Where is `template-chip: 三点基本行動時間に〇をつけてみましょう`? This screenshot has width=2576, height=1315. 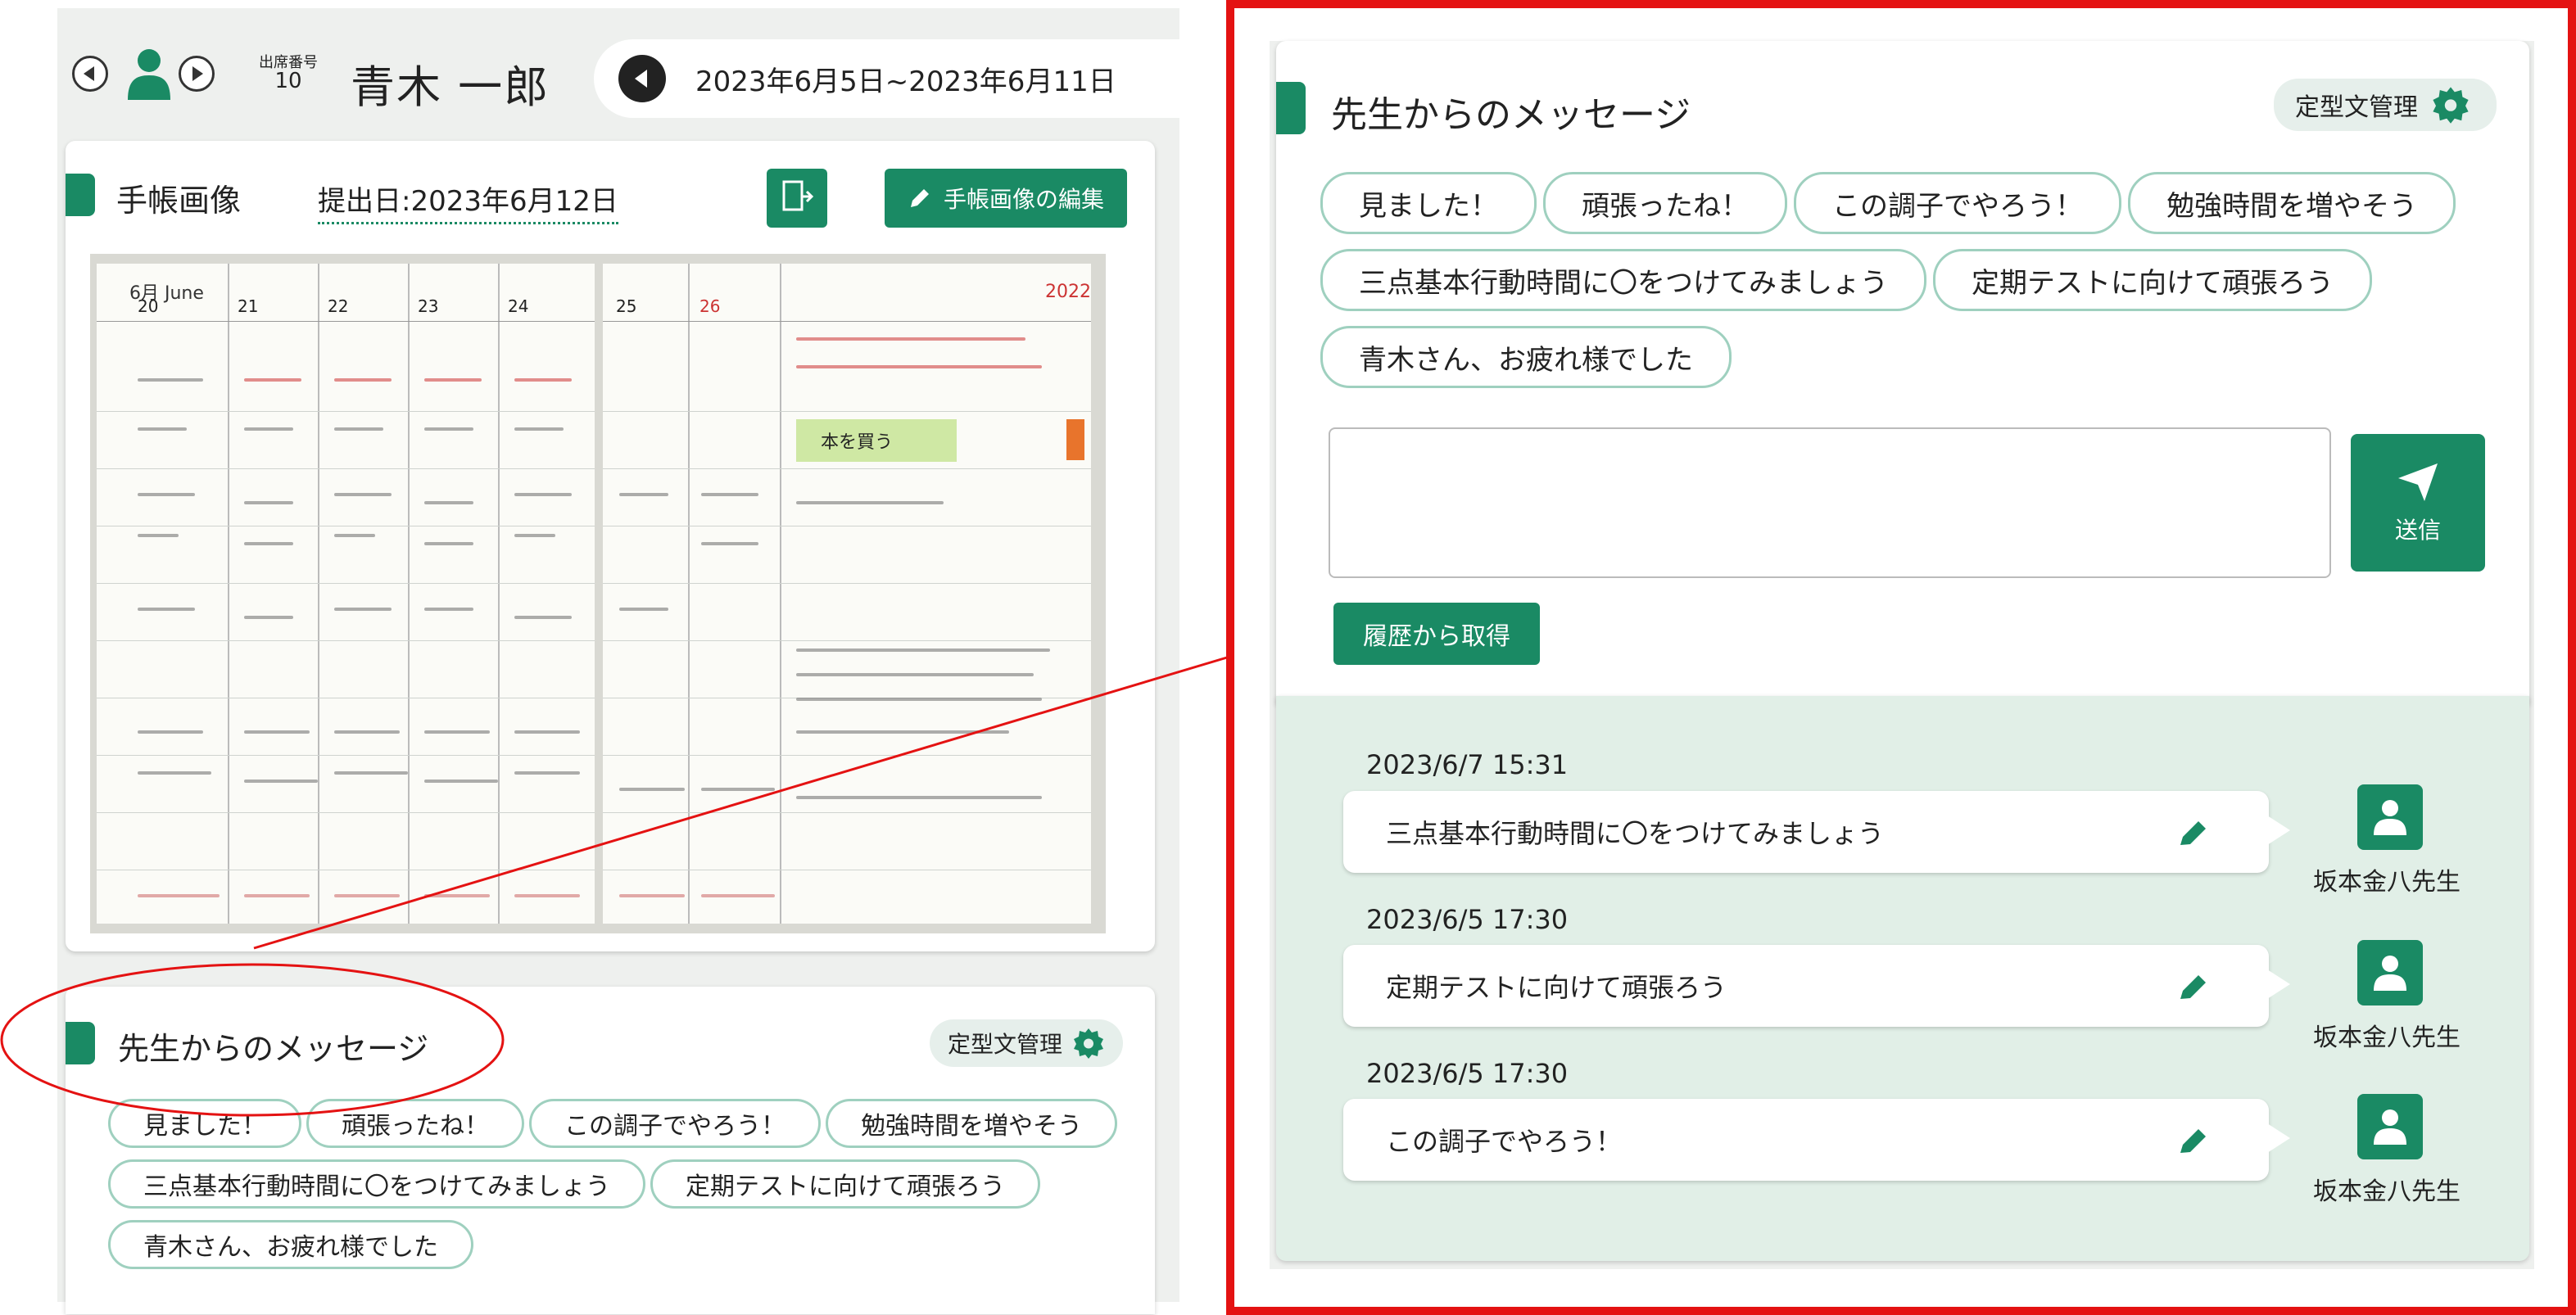 template-chip: 三点基本行動時間に〇をつけてみましょう is located at coordinates (1623, 280).